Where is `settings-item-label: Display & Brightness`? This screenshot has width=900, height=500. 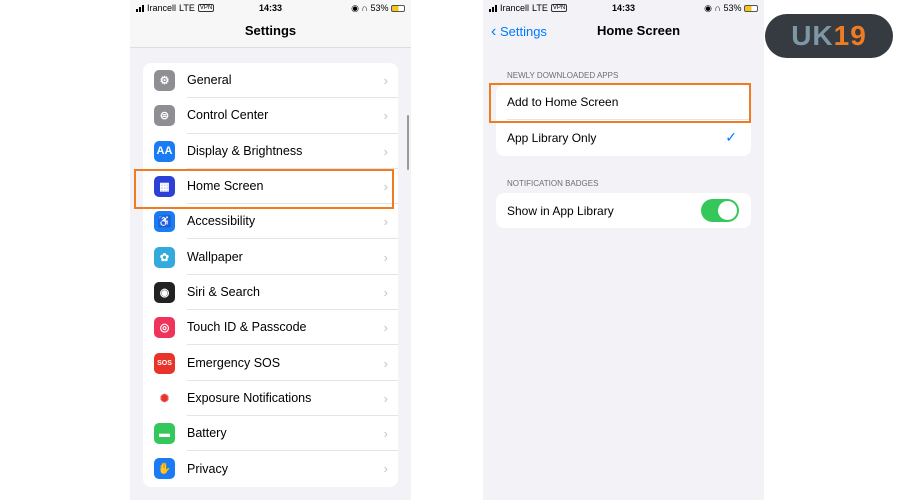 settings-item-label: Display & Brightness is located at coordinates (292, 151).